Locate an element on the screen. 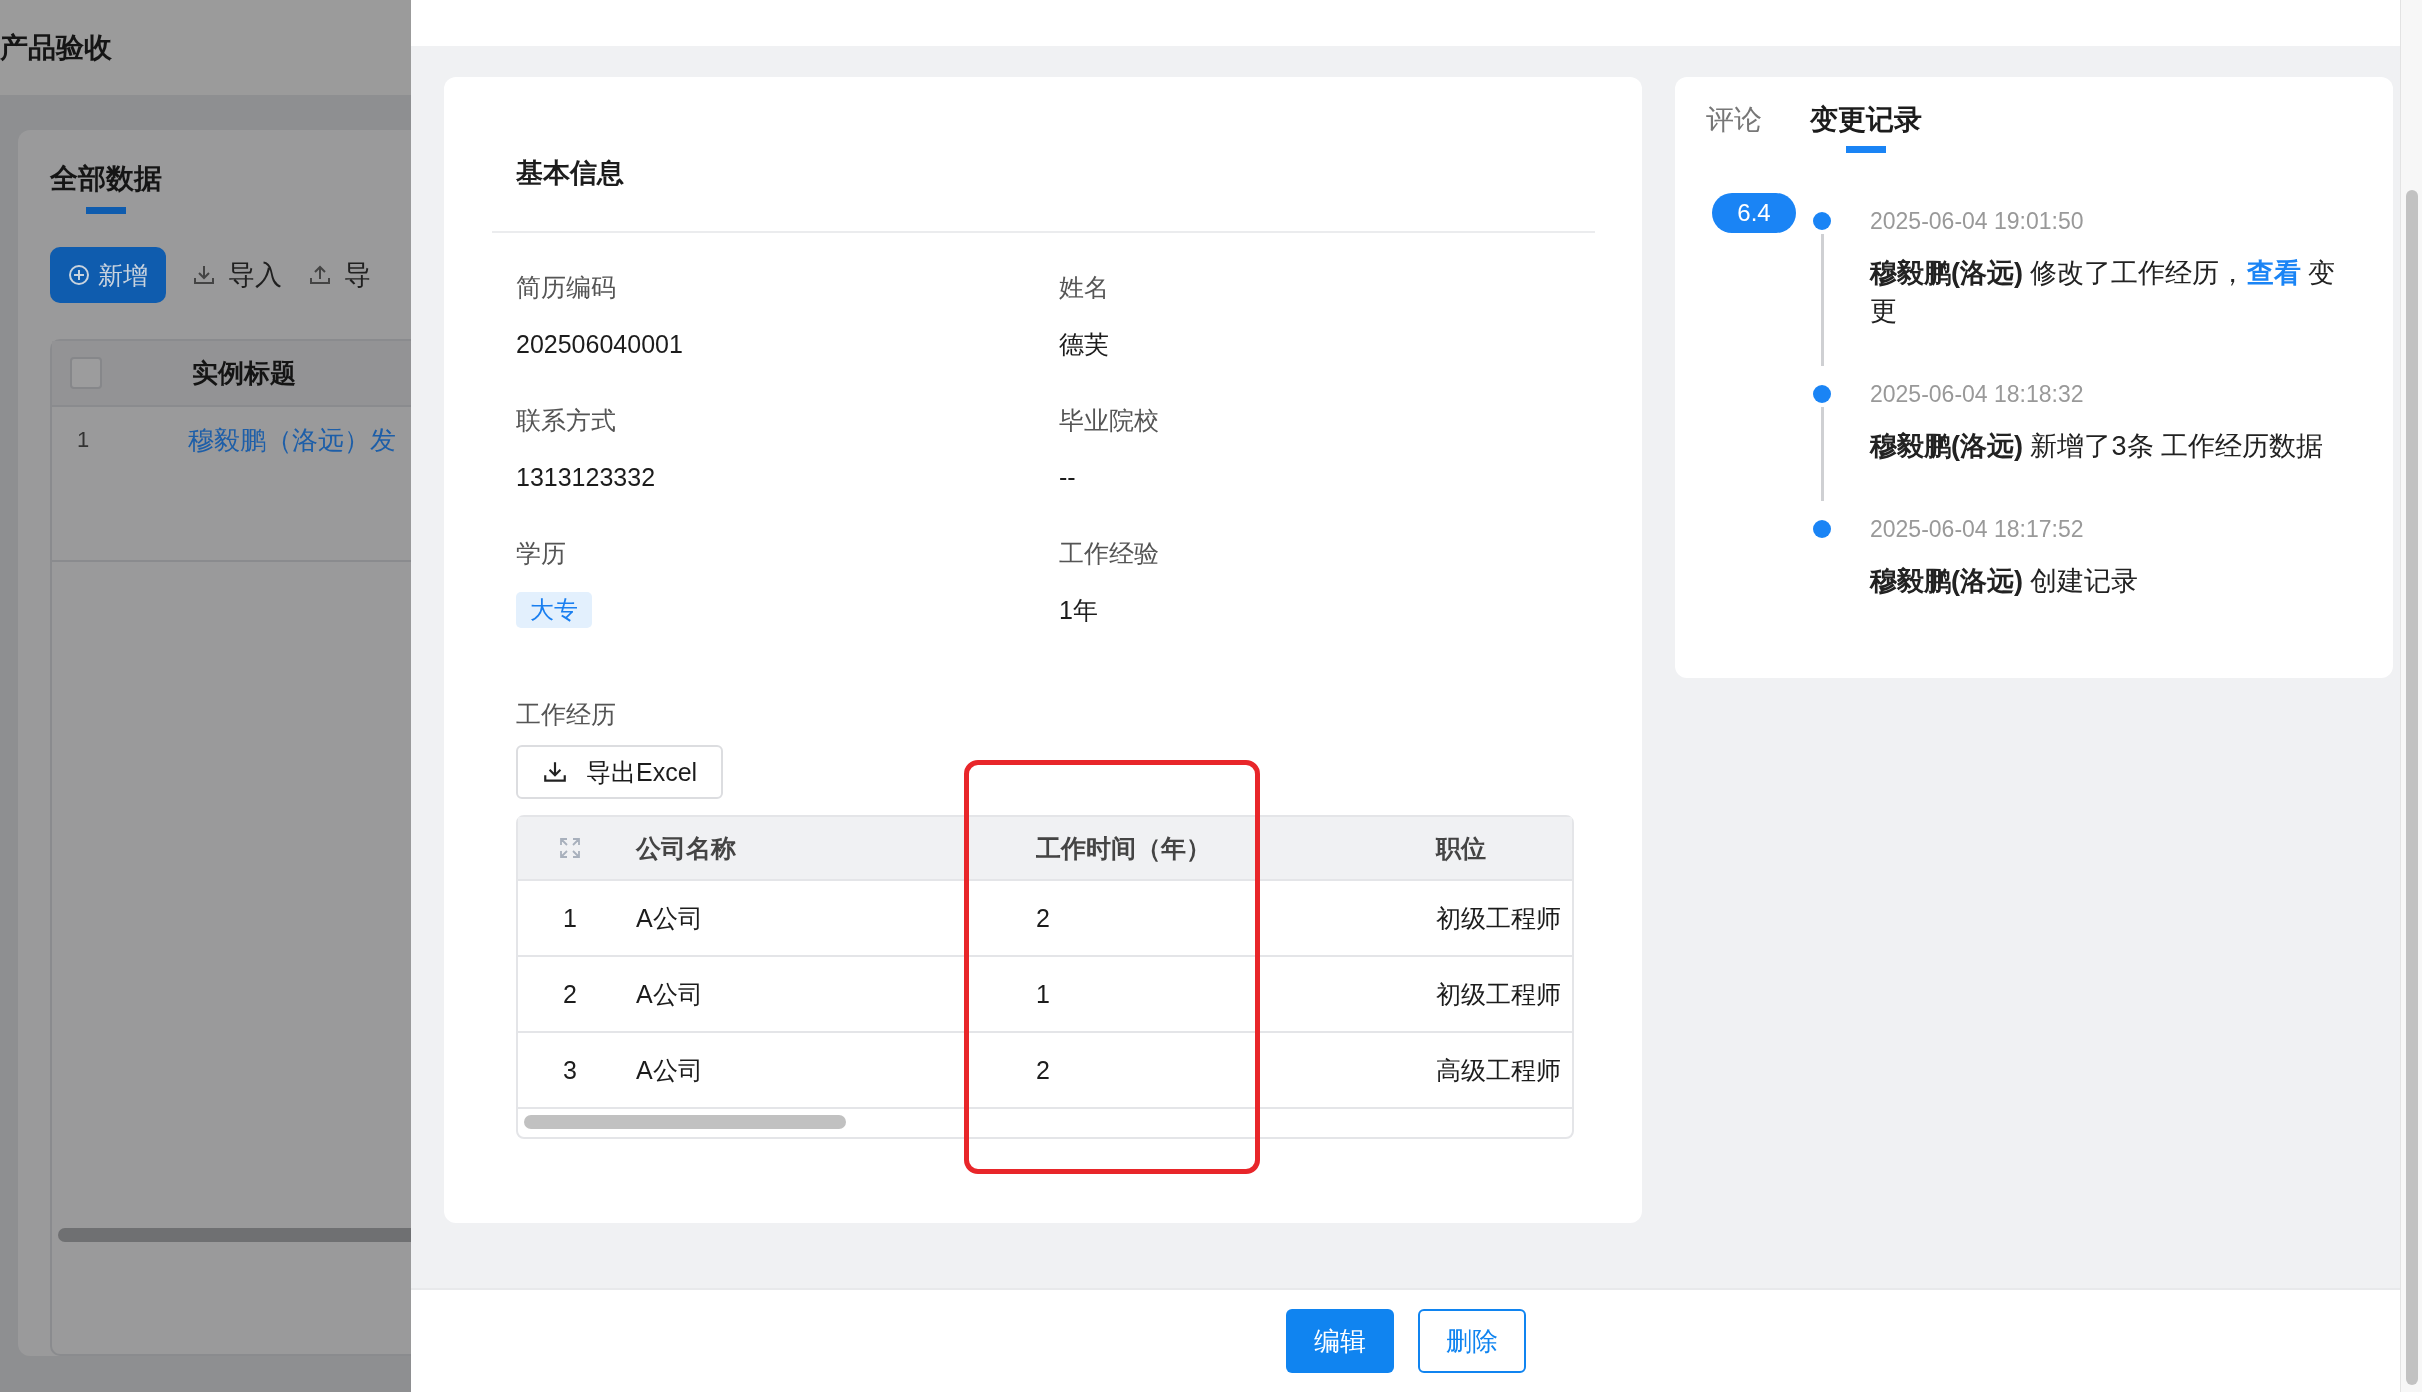 This screenshot has height=1392, width=2422. field-value: 202506040001 is located at coordinates (599, 344).